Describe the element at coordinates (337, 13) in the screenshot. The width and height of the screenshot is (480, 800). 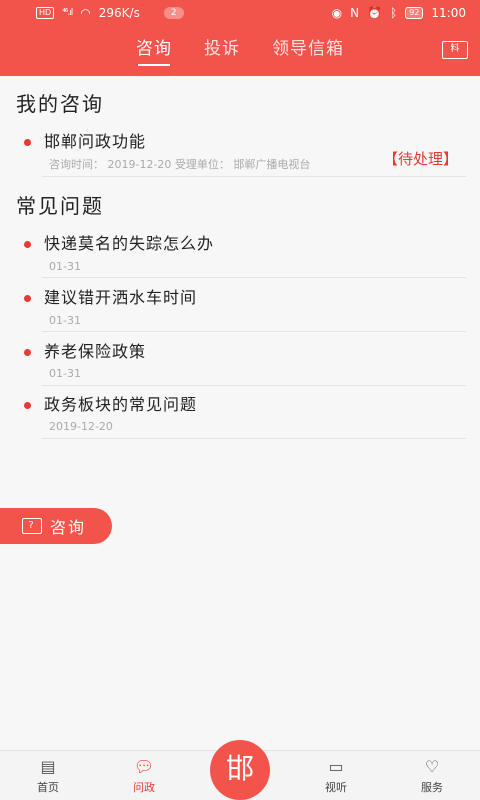
I see `eye-icon: ◉` at that location.